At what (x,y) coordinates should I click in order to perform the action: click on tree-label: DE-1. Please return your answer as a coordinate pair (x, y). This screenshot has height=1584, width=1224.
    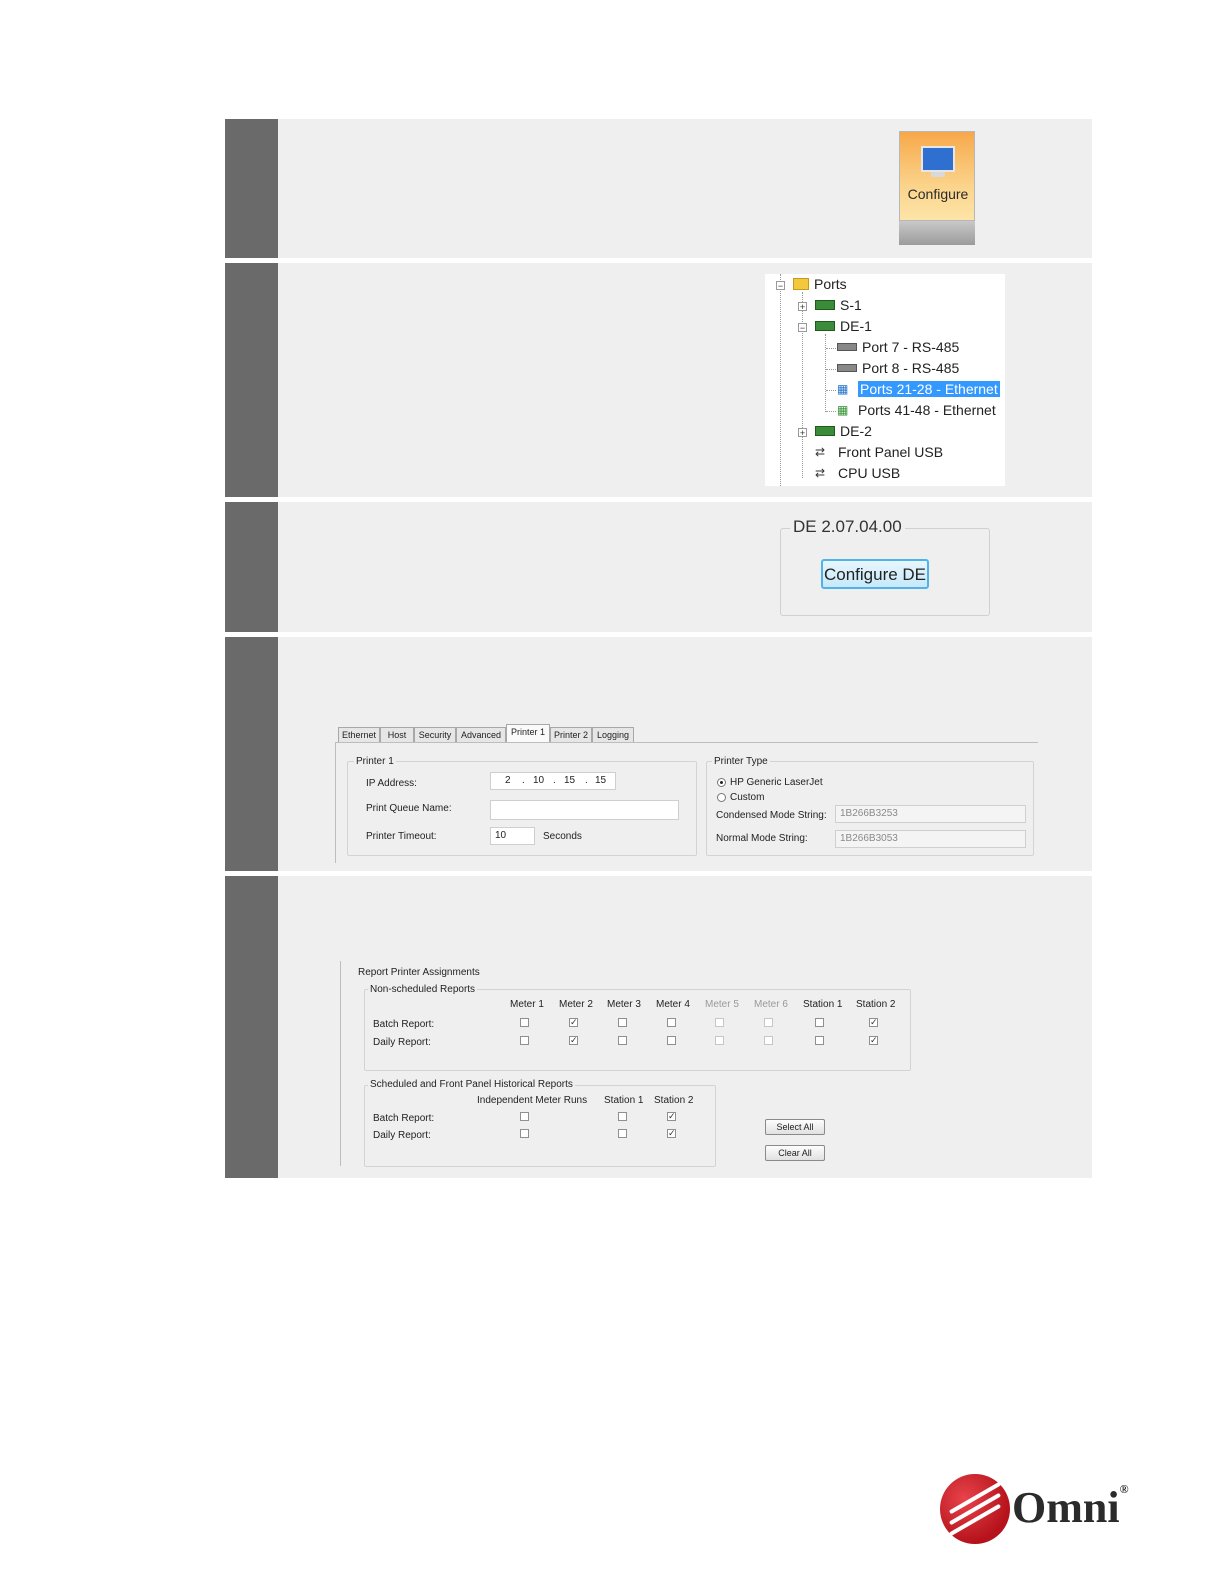
    Looking at the image, I should click on (856, 326).